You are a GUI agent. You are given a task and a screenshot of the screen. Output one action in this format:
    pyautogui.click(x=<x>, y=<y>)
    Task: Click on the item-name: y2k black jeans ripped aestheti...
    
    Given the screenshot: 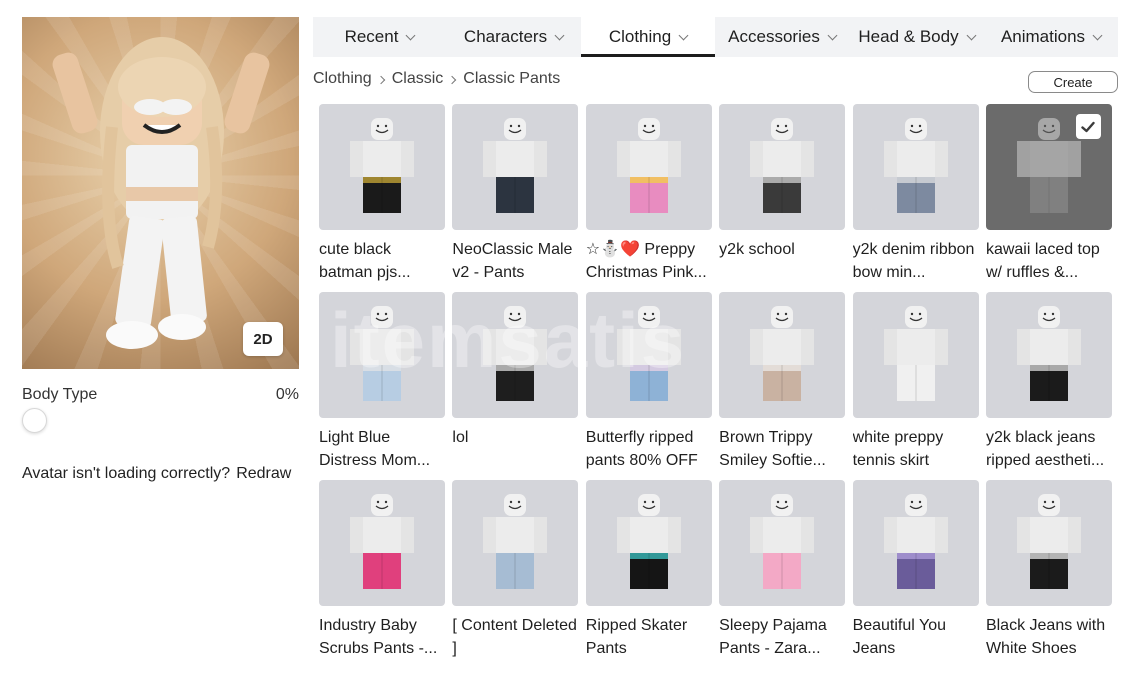 What is the action you would take?
    pyautogui.click(x=1049, y=449)
    